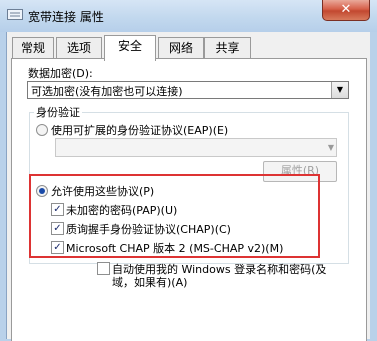 This screenshot has width=377, height=341. What do you see at coordinates (42, 130) in the screenshot?
I see `eap-radio` at bounding box center [42, 130].